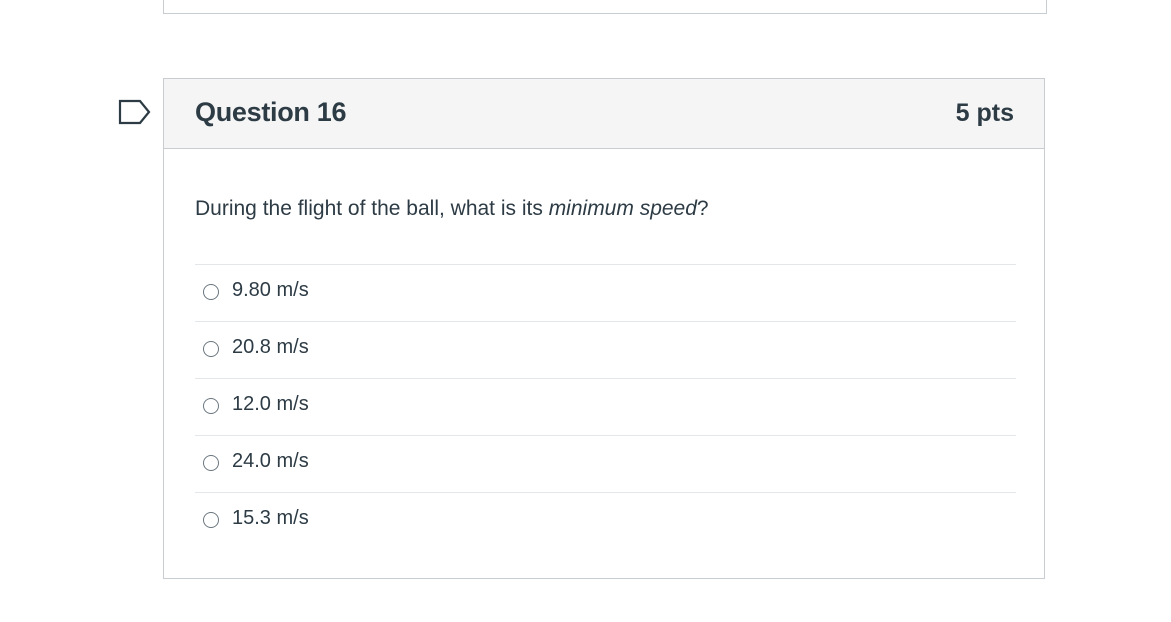  I want to click on answer-label: 24.0 m/s, so click(270, 461).